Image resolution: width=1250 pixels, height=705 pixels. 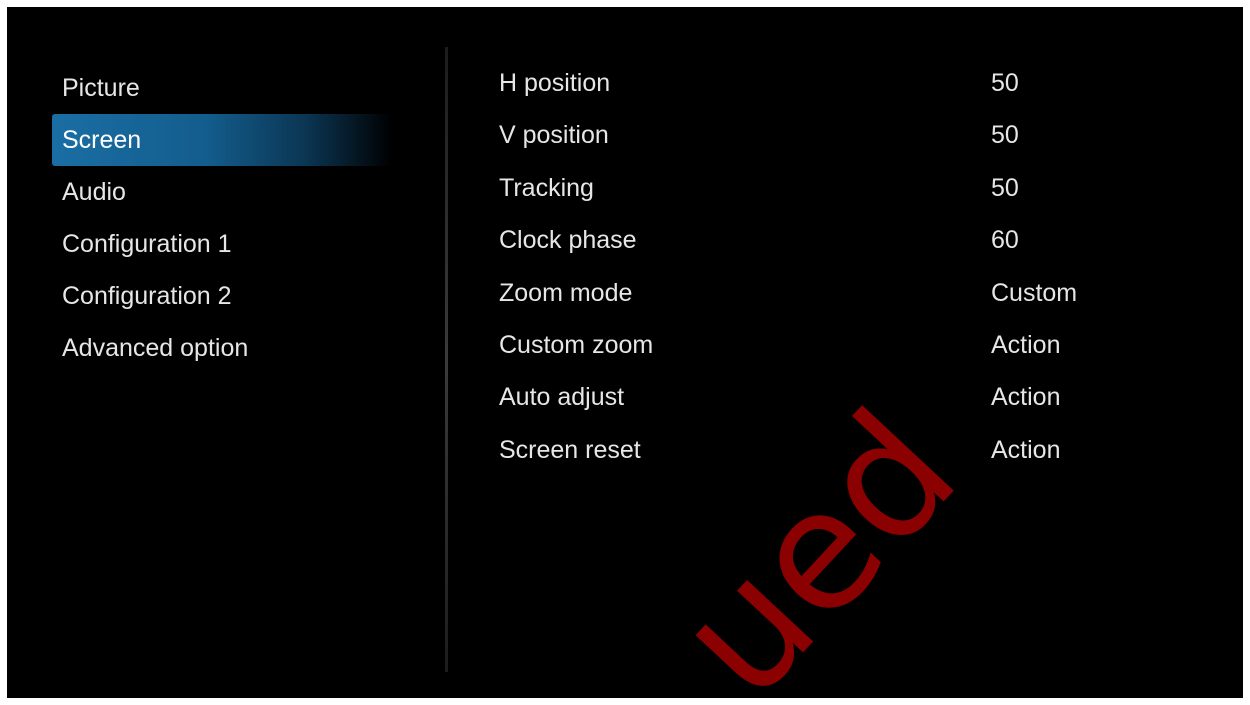 I want to click on setting-row-custom-zoom: Custom zoom Action, so click(x=849, y=345).